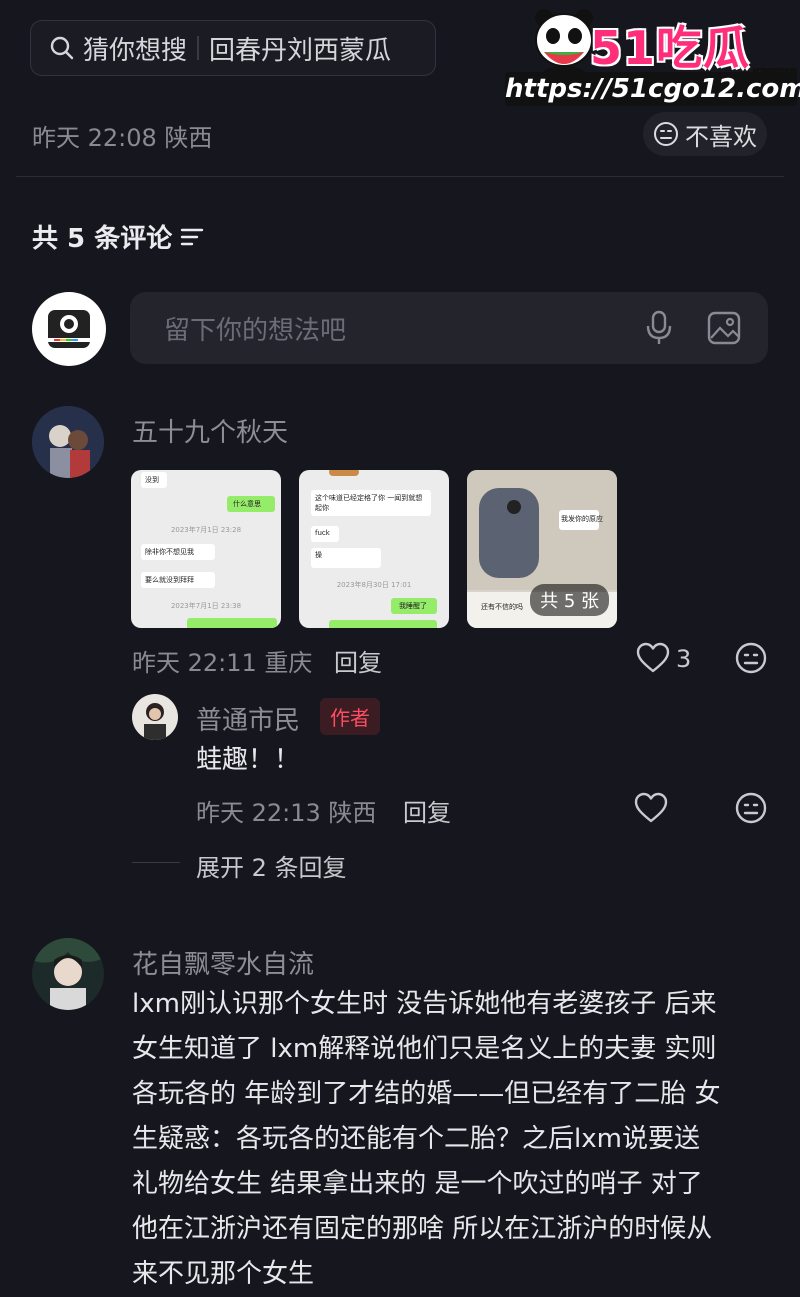 This screenshot has width=800, height=1297. Describe the element at coordinates (210, 430) in the screenshot. I see `comment-username: 五十九个秋天` at that location.